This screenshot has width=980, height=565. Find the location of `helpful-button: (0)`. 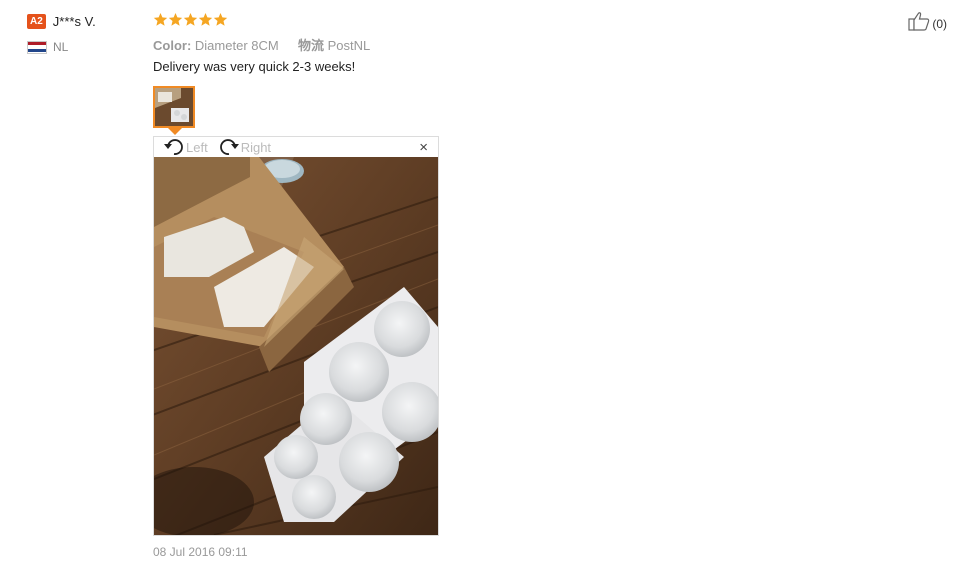

helpful-button: (0) is located at coordinates (927, 21).